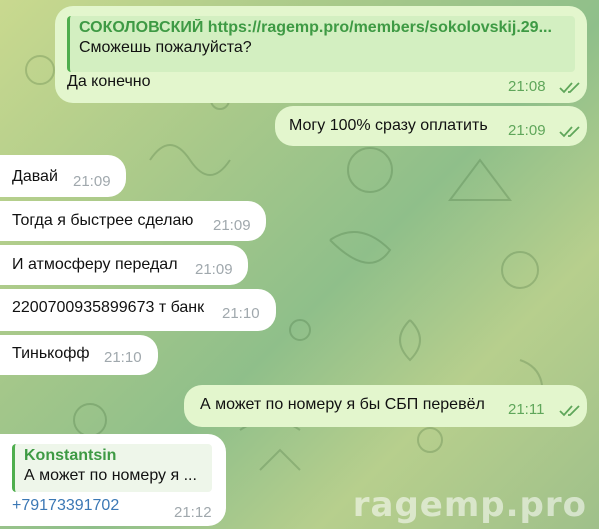  I want to click on message-text: Тинькофф, so click(51, 353).